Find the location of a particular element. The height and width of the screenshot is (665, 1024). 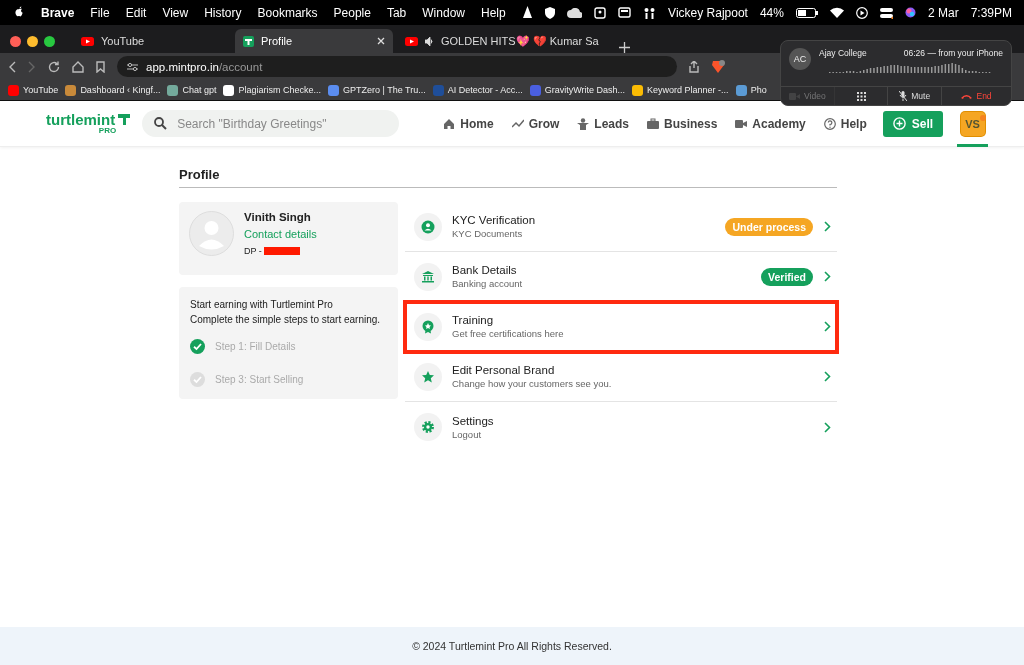

notification-dot is located at coordinates (983, 117).